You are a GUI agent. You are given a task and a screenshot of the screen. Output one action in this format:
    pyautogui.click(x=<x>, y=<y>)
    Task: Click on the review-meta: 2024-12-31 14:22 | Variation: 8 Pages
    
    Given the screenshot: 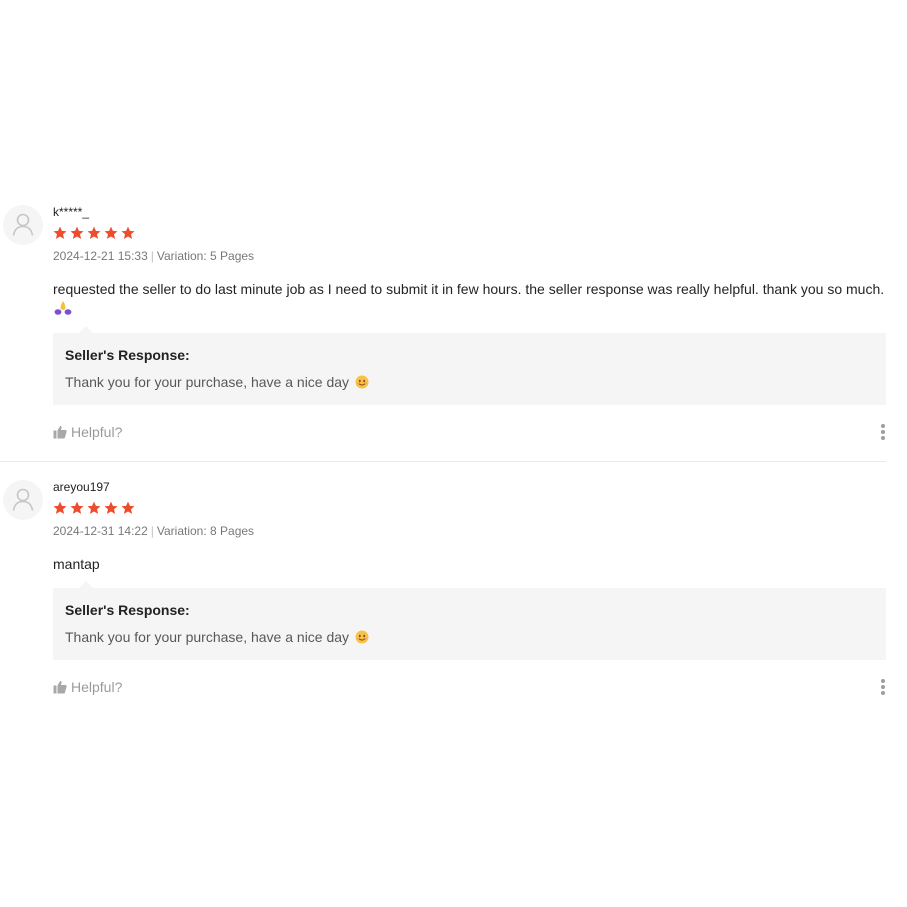 What is the action you would take?
    pyautogui.click(x=153, y=531)
    